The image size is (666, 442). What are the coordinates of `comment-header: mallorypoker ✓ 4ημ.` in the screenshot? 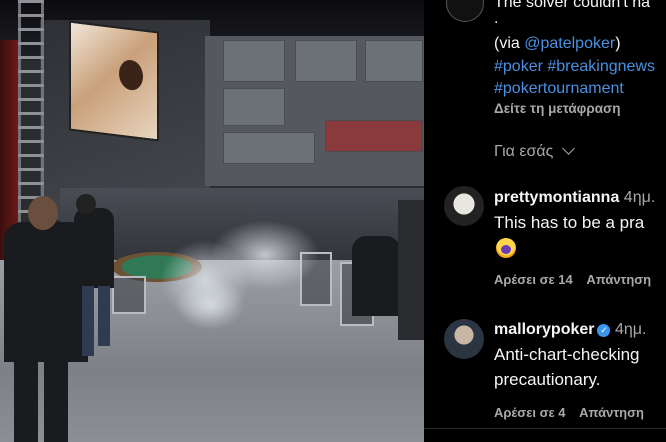 It's located at (570, 330).